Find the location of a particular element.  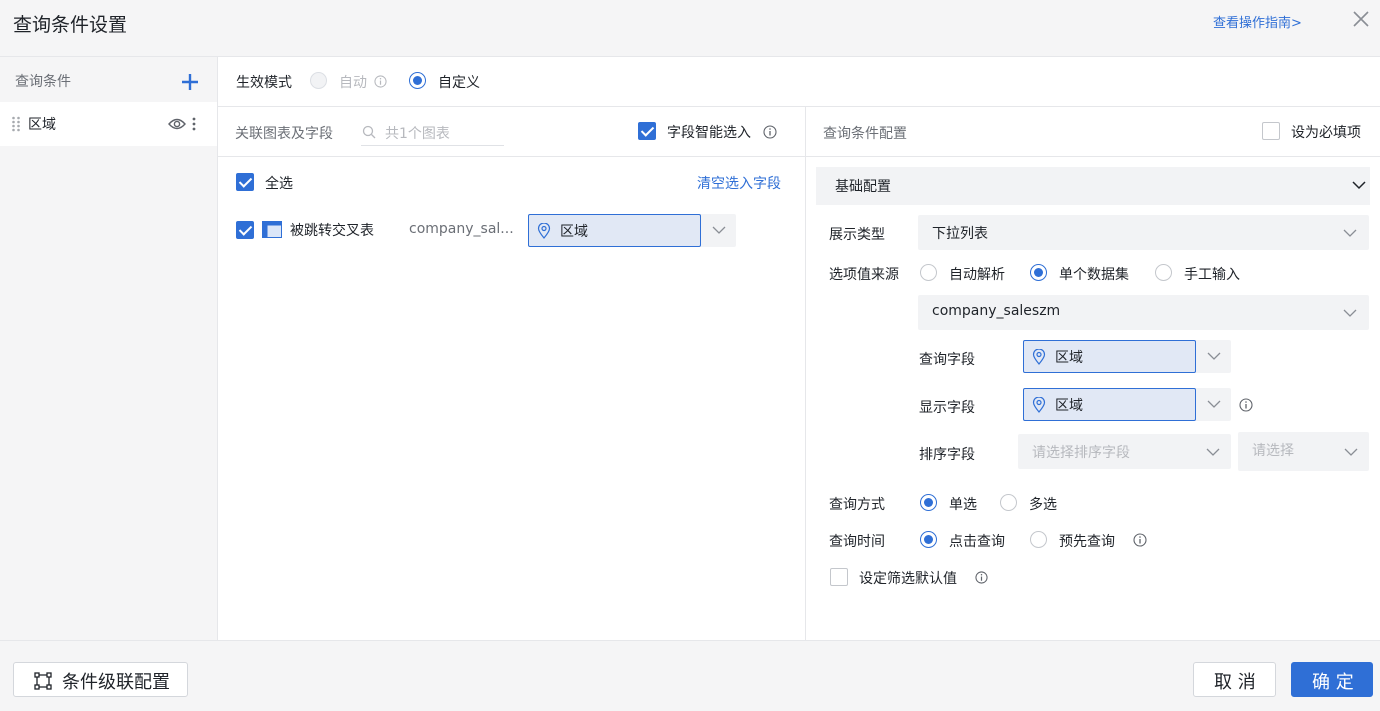

display-type-value: 下拉列表 is located at coordinates (960, 234).